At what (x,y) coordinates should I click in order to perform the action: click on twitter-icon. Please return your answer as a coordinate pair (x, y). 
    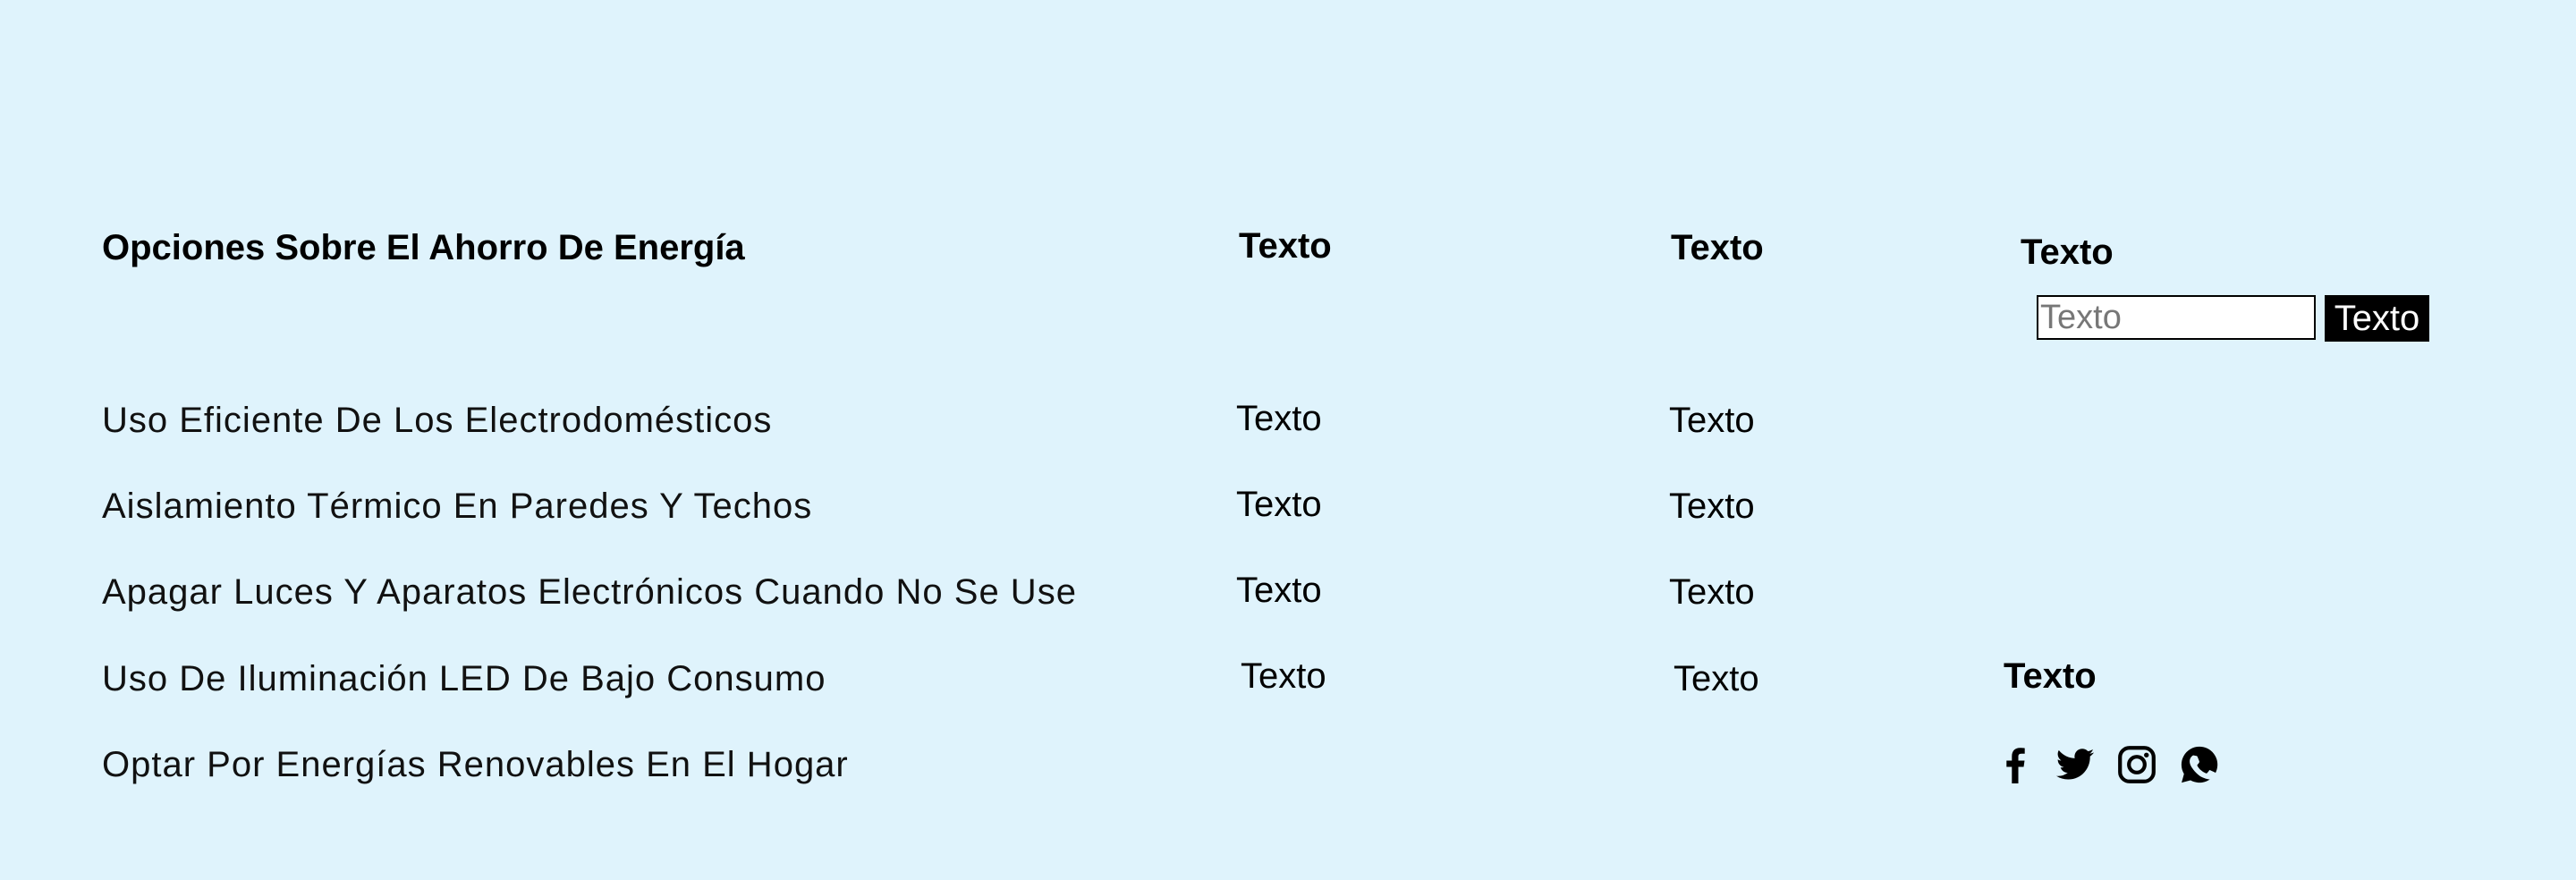
    Looking at the image, I should click on (2075, 764).